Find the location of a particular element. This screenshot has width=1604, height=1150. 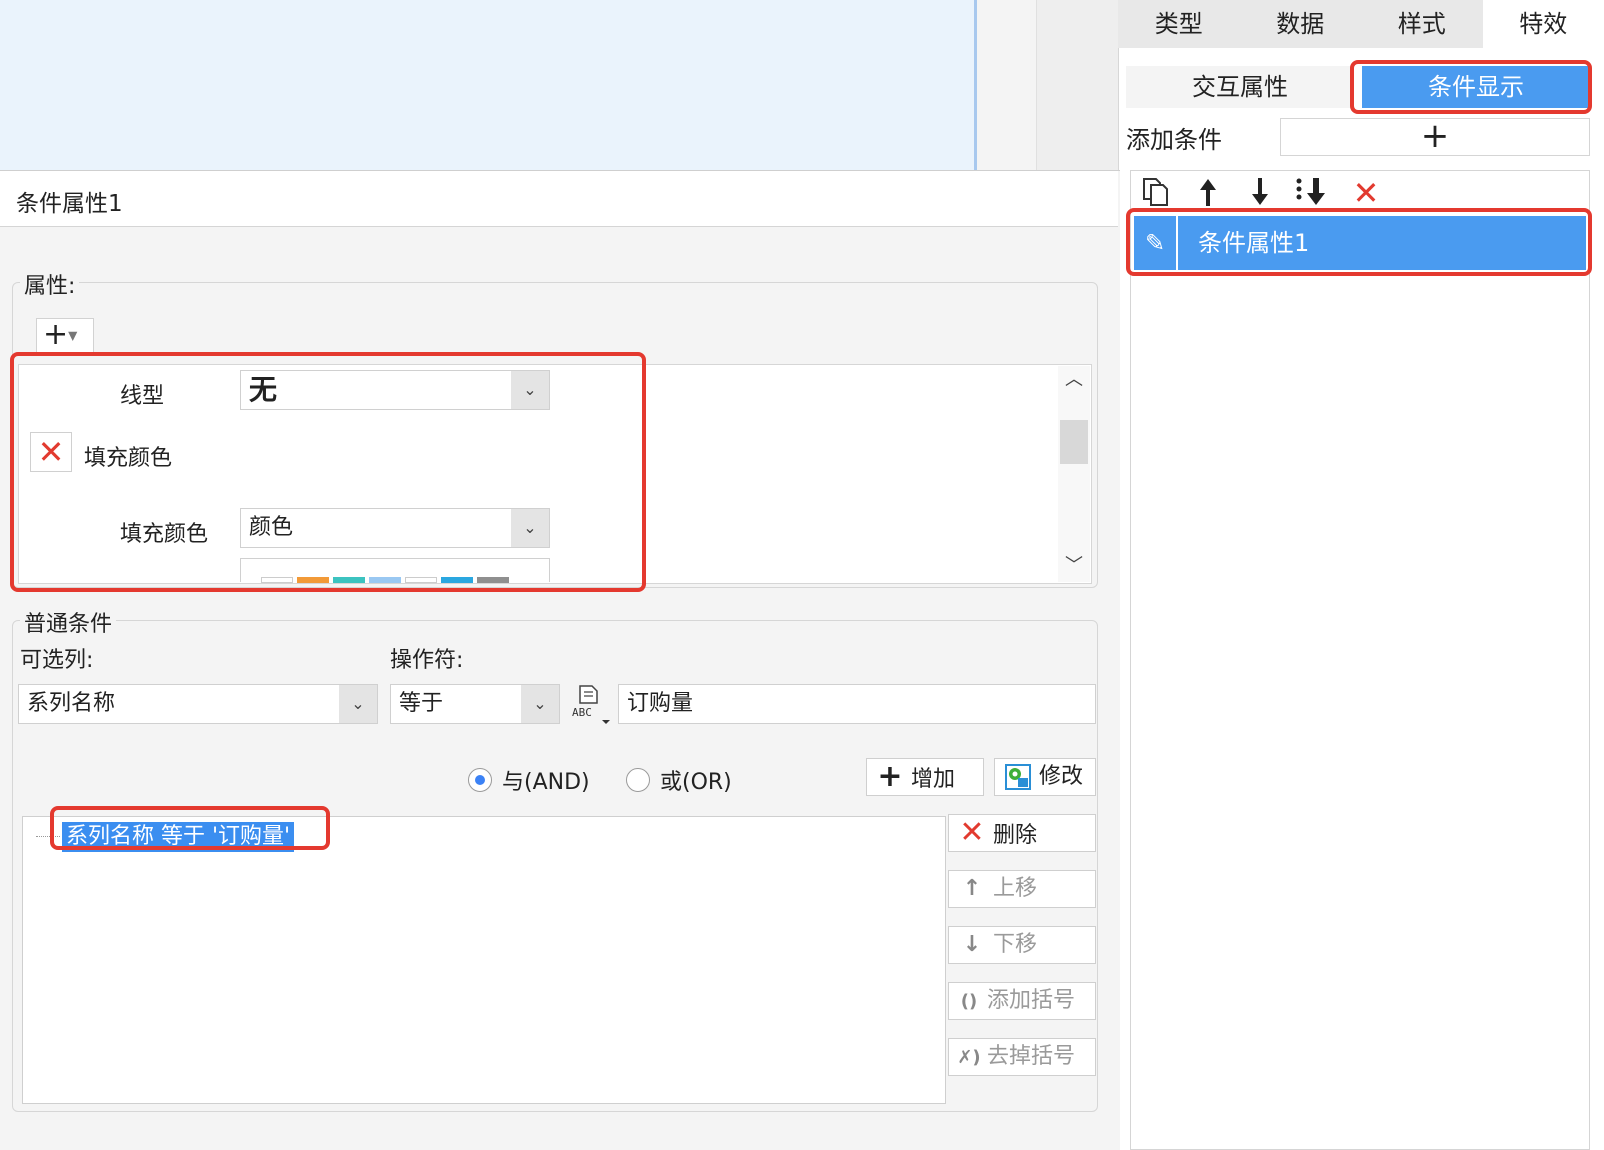

add-property-button: +▼ is located at coordinates (65, 336).